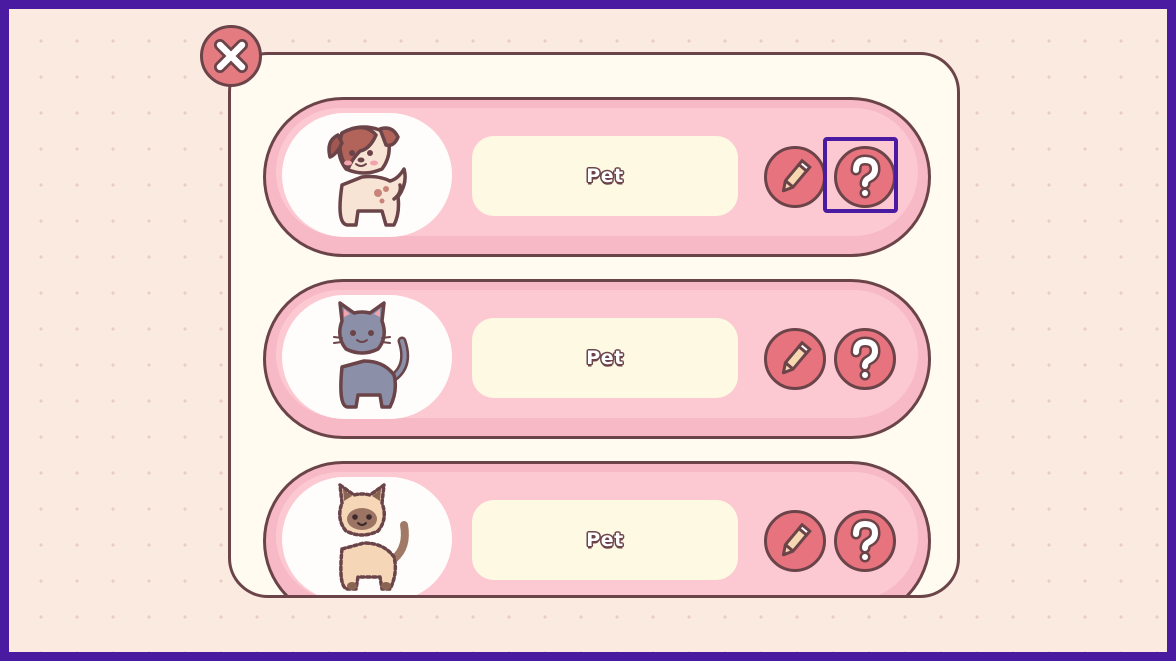 The image size is (1176, 661). I want to click on gray-cat-icon, so click(371, 355).